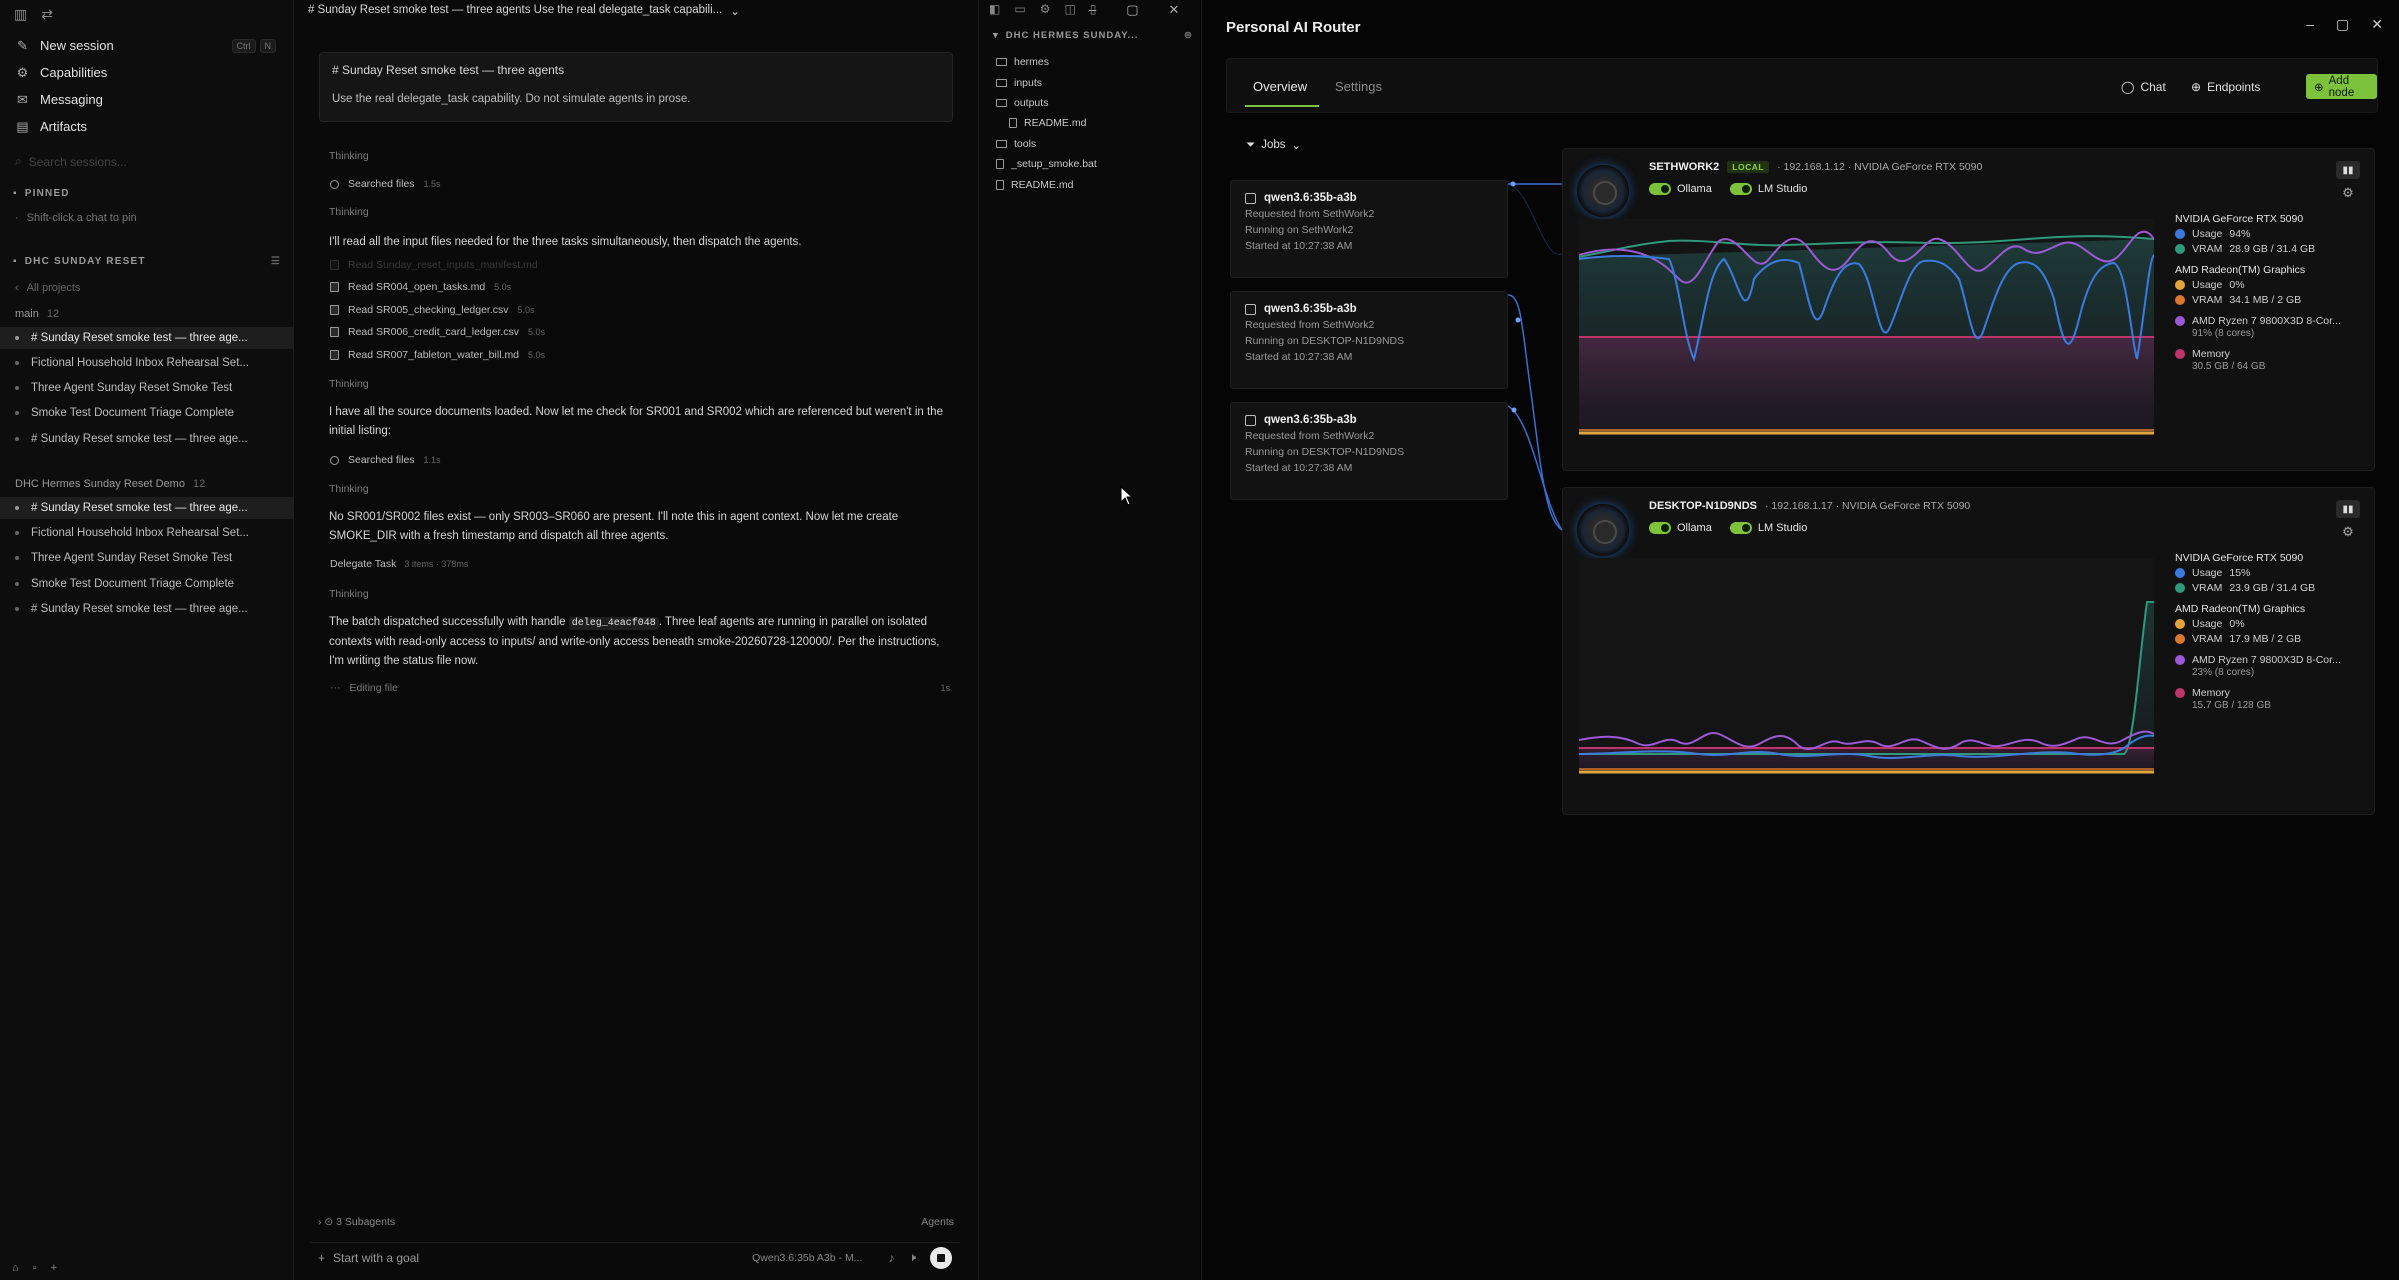  Describe the element at coordinates (53, 314) in the screenshot. I see `group-main-count: 12` at that location.